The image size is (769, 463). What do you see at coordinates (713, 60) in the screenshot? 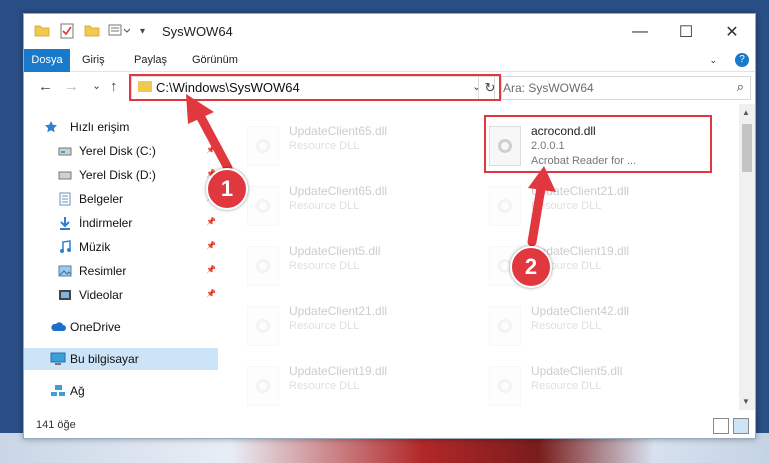
I see `expand-ribbon-icon: ⌄` at bounding box center [713, 60].